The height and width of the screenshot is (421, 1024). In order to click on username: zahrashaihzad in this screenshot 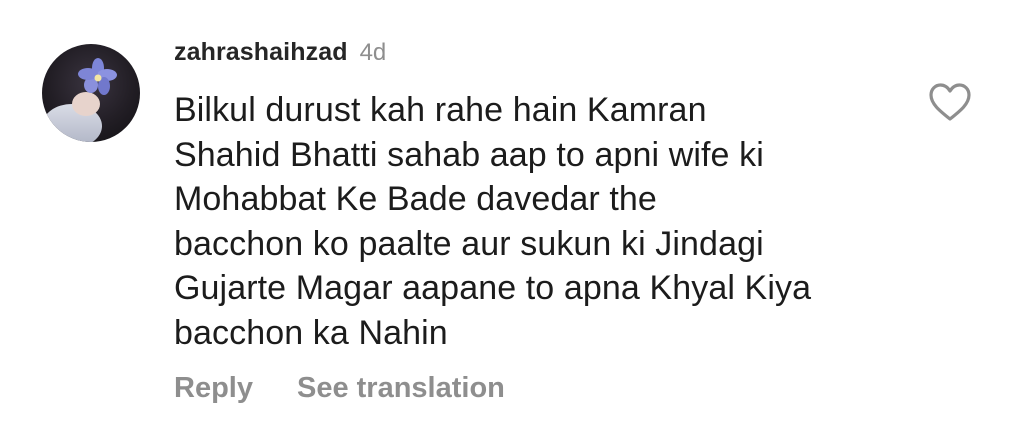, I will do `click(261, 52)`.